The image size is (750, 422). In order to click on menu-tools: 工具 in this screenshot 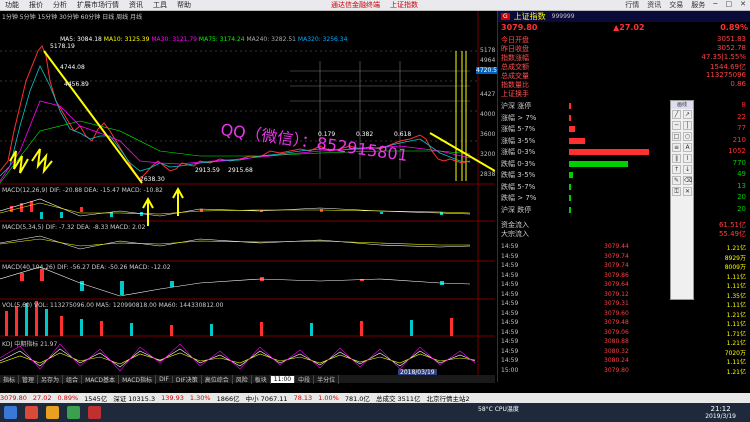, I will do `click(160, 5)`.